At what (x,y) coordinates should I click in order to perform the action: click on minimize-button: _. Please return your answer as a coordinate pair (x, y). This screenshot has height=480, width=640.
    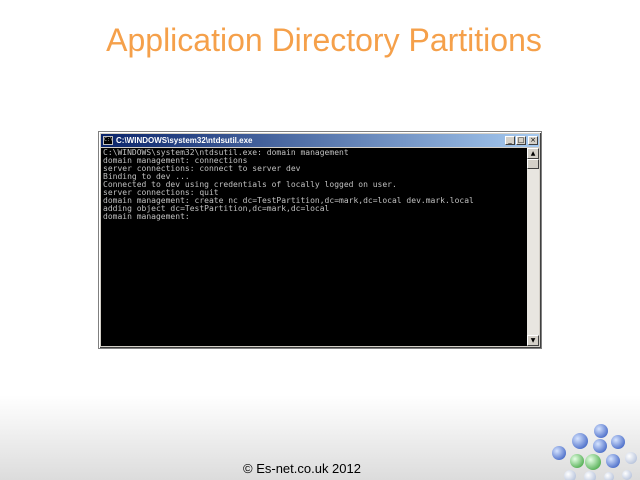
    Looking at the image, I should click on (510, 140).